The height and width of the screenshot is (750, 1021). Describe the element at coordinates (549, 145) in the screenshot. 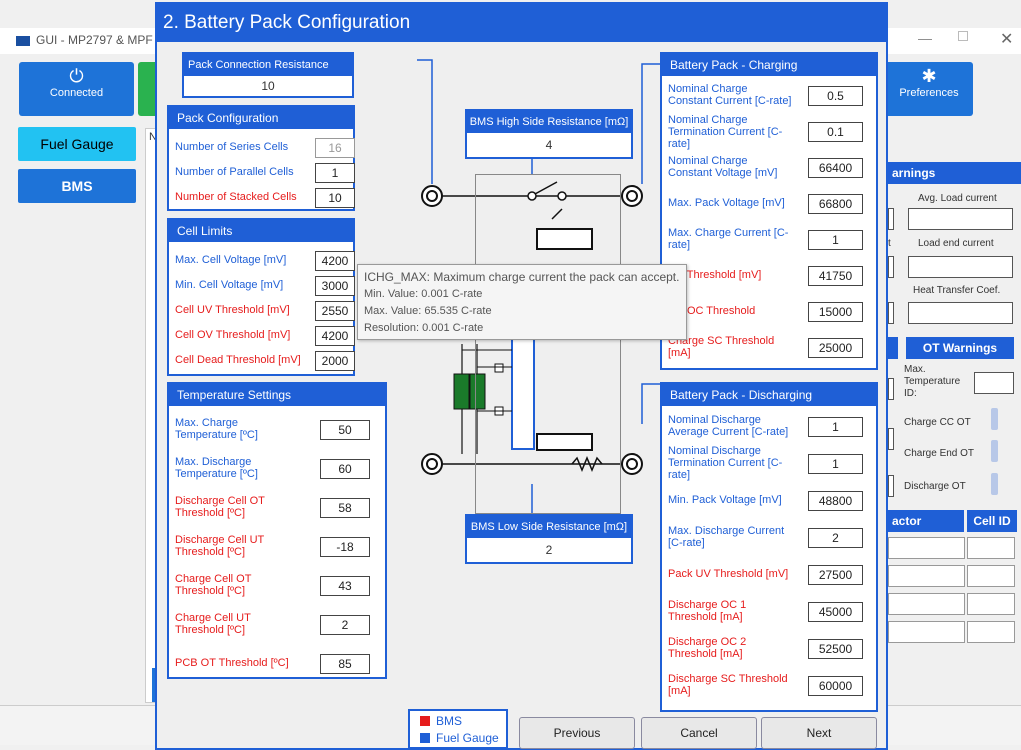

I see `bms-high-side-resistance-input: 4` at that location.